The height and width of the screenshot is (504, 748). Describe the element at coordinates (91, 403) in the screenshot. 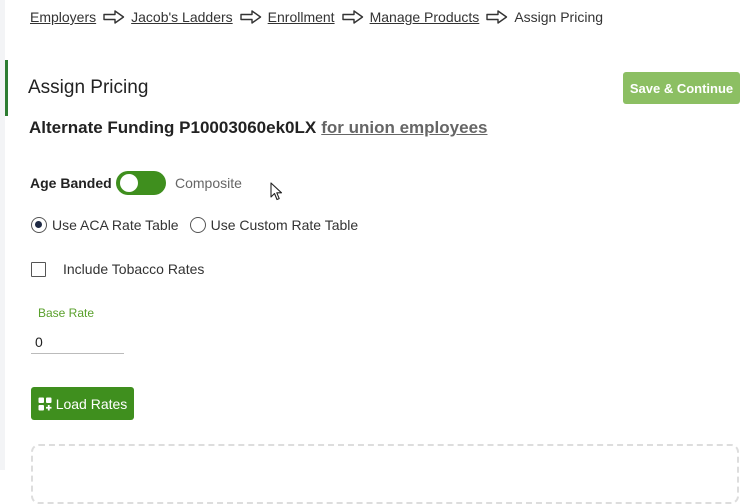

I see `load-rates-label: Load Rates` at that location.